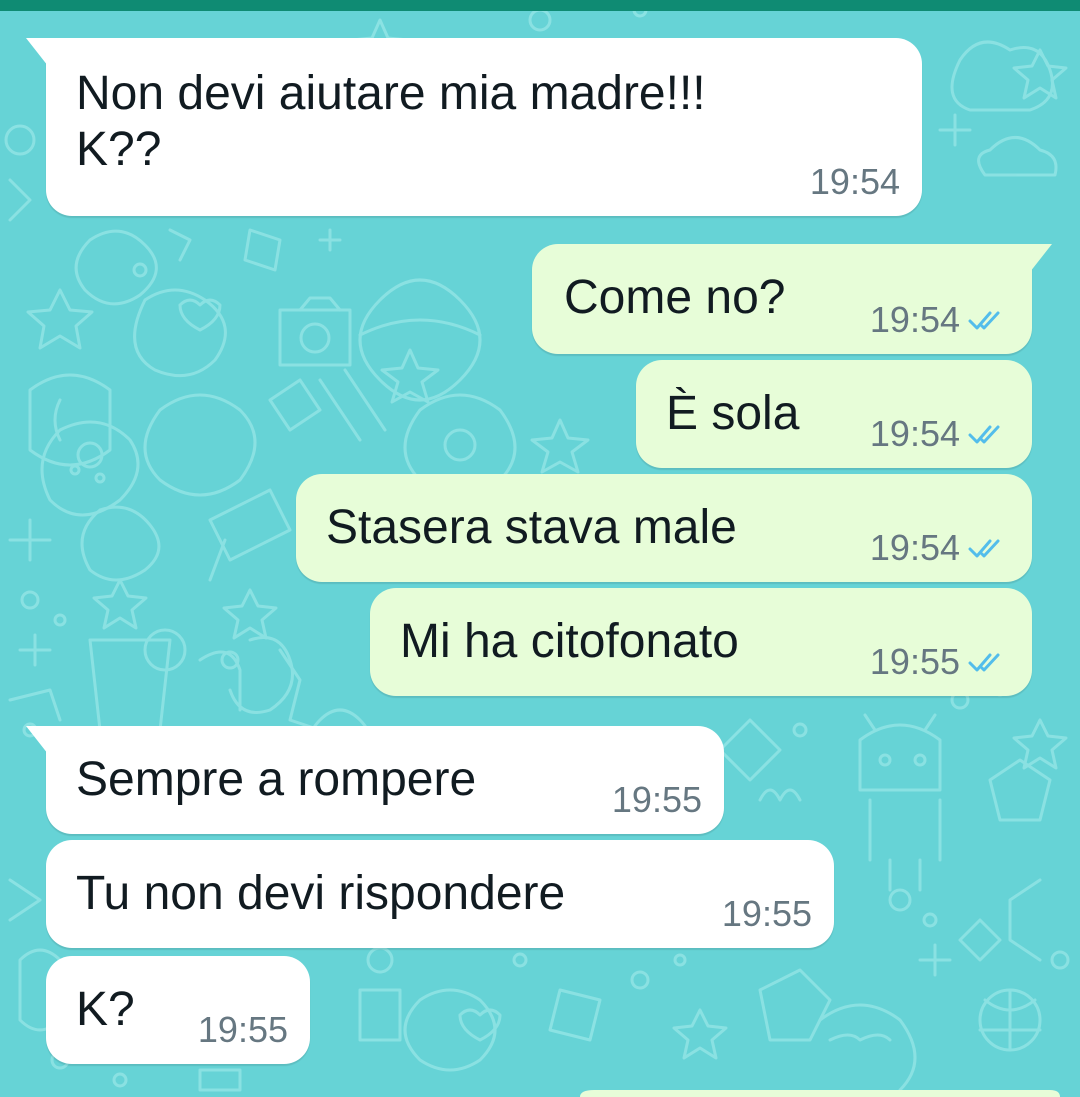  What do you see at coordinates (569, 641) in the screenshot?
I see `message-text: Mi ha citofonato` at bounding box center [569, 641].